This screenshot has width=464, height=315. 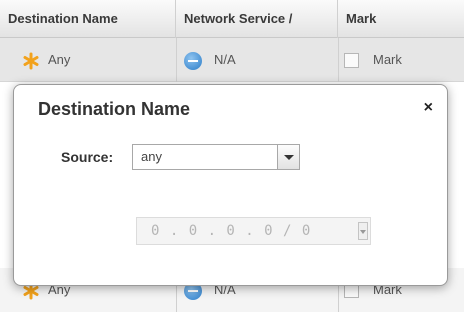 What do you see at coordinates (387, 59) in the screenshot?
I see `mark-label: Mark` at bounding box center [387, 59].